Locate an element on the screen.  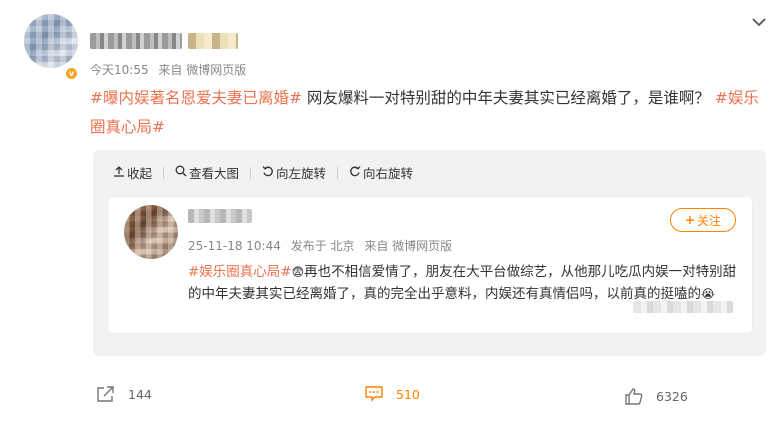
media-toolbar: 收起 查看大图 向左旋转 向右旋转 is located at coordinates (263, 172).